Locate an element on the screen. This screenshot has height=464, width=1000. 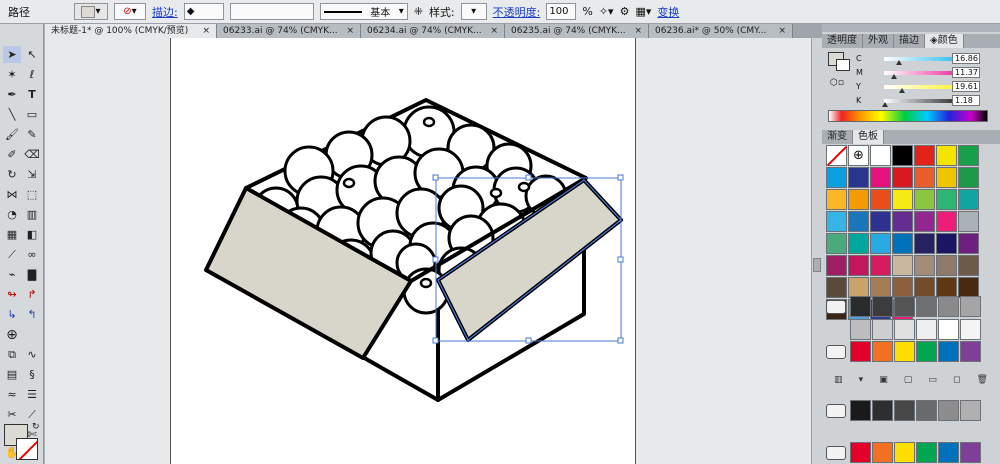
swatch-options-icon: ▣ is located at coordinates (883, 381).